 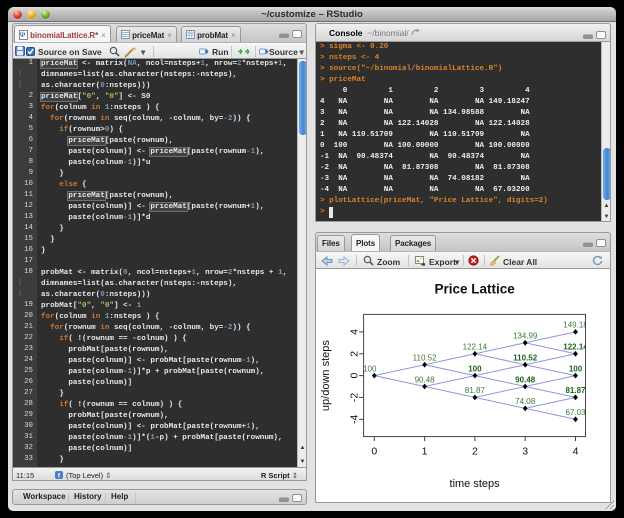 I want to click on svg-text: -4, so click(x=354, y=418).